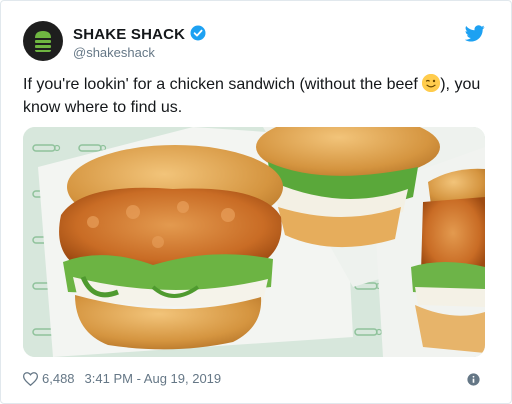 The width and height of the screenshot is (512, 404). What do you see at coordinates (198, 35) in the screenshot?
I see `verified-badge-icon` at bounding box center [198, 35].